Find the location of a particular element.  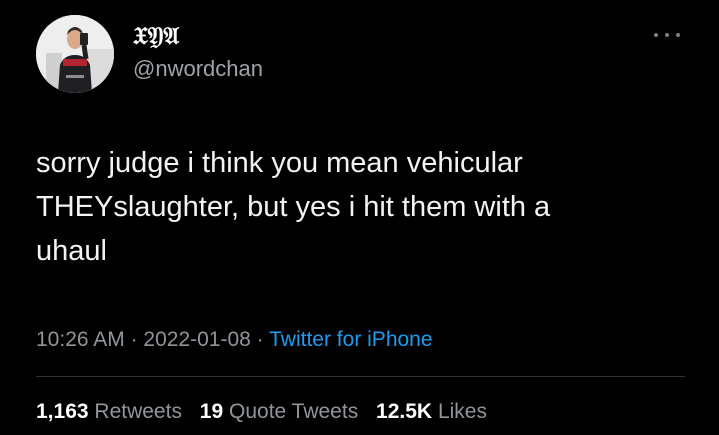

tweet-time: 10:26 AM is located at coordinates (80, 339).